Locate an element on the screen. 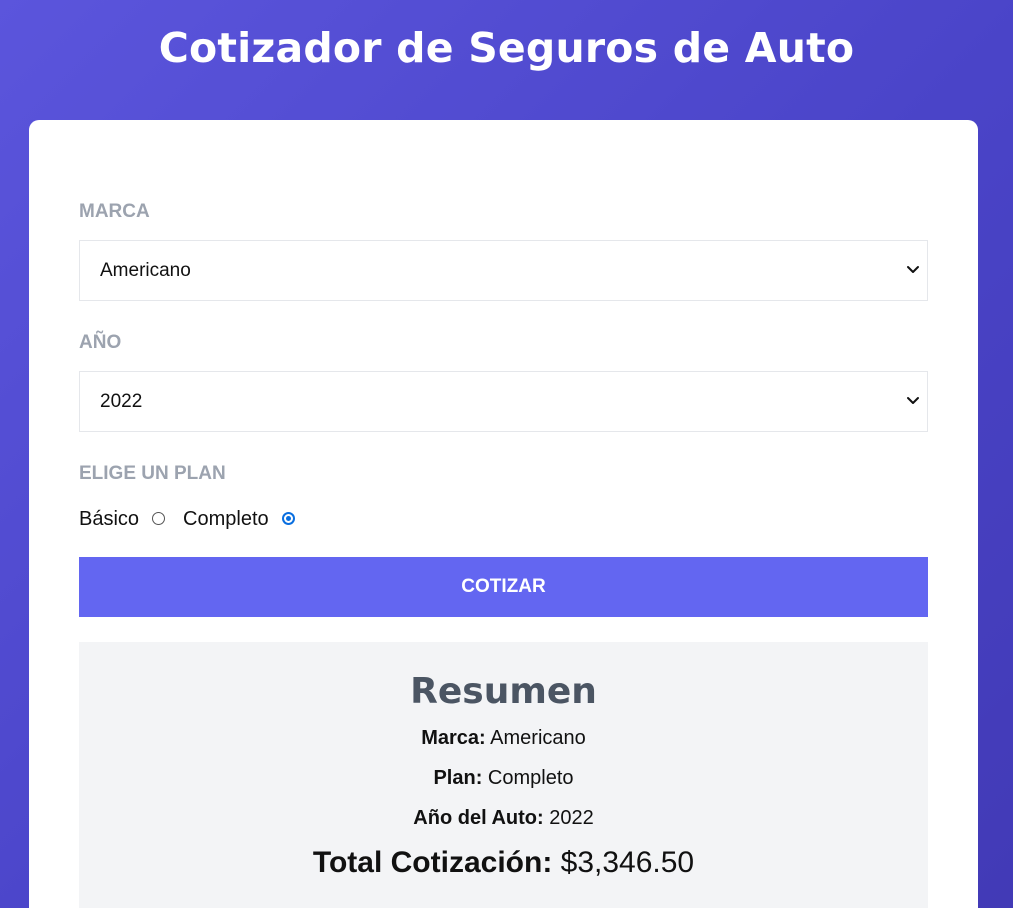  plan-completo-radio is located at coordinates (288, 518).